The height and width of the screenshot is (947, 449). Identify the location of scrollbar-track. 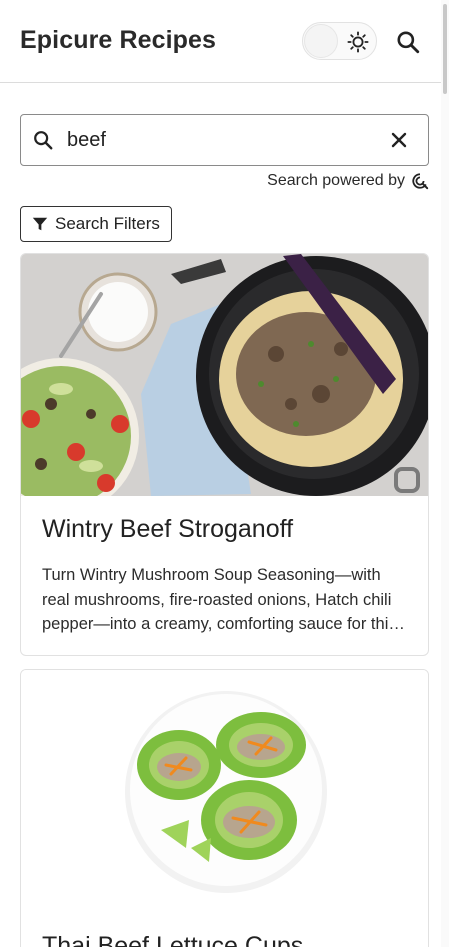
(445, 473).